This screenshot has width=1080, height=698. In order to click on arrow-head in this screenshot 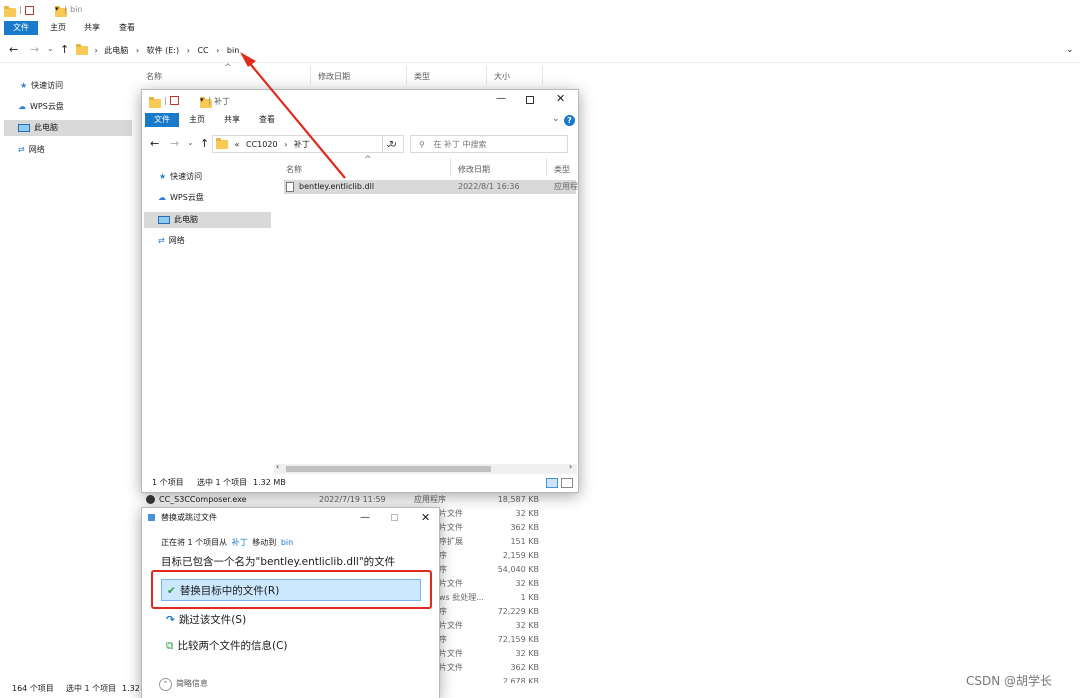, I will do `click(248, 59)`.